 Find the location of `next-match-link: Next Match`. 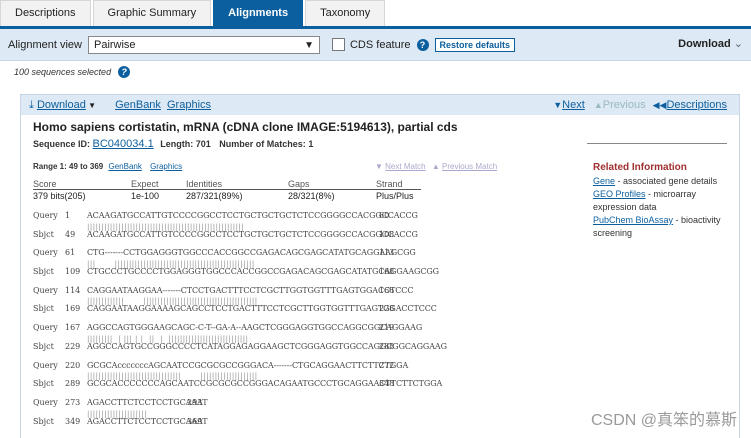

next-match-link: Next Match is located at coordinates (405, 166).